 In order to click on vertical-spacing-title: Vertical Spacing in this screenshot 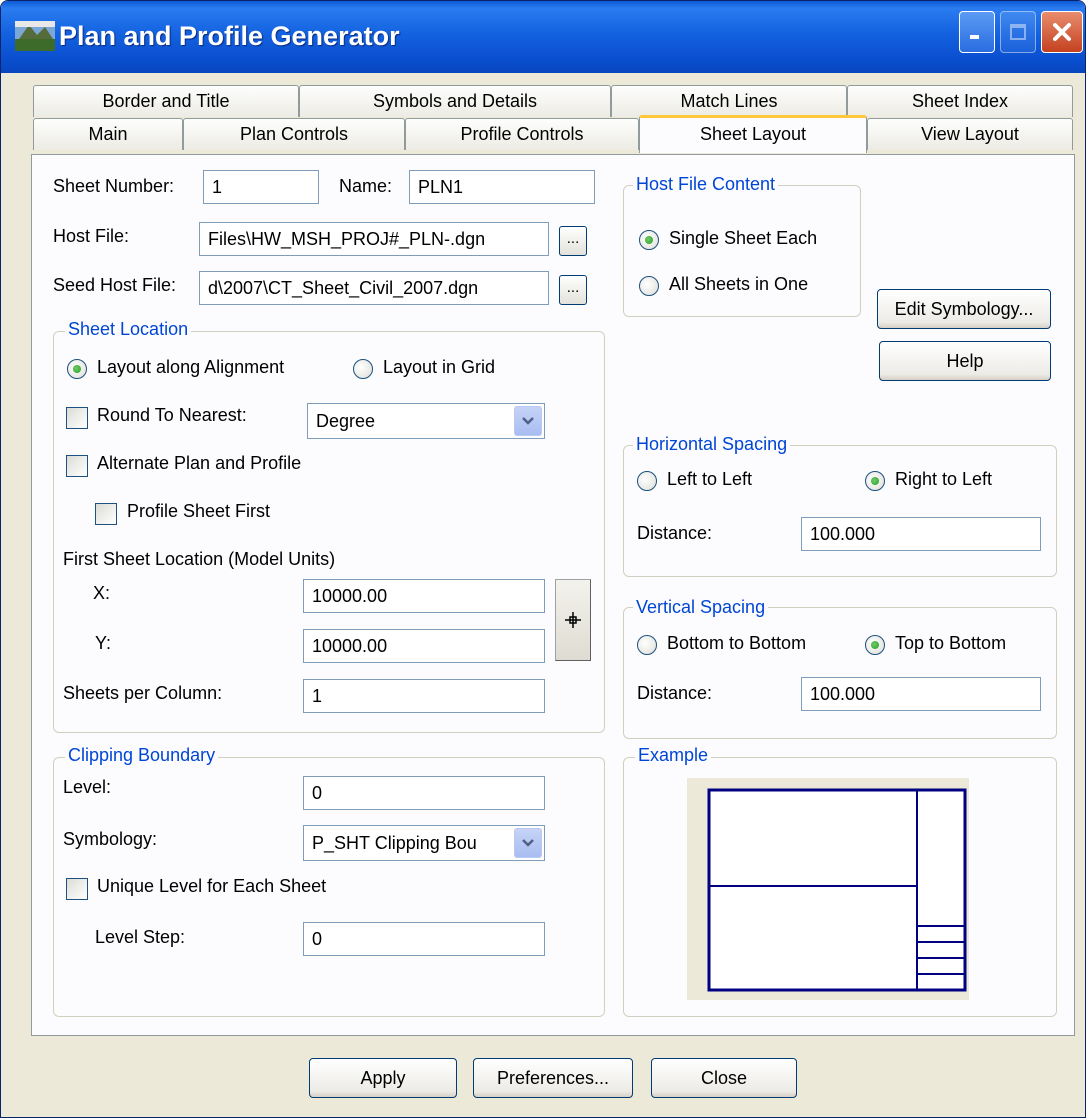, I will do `click(701, 607)`.